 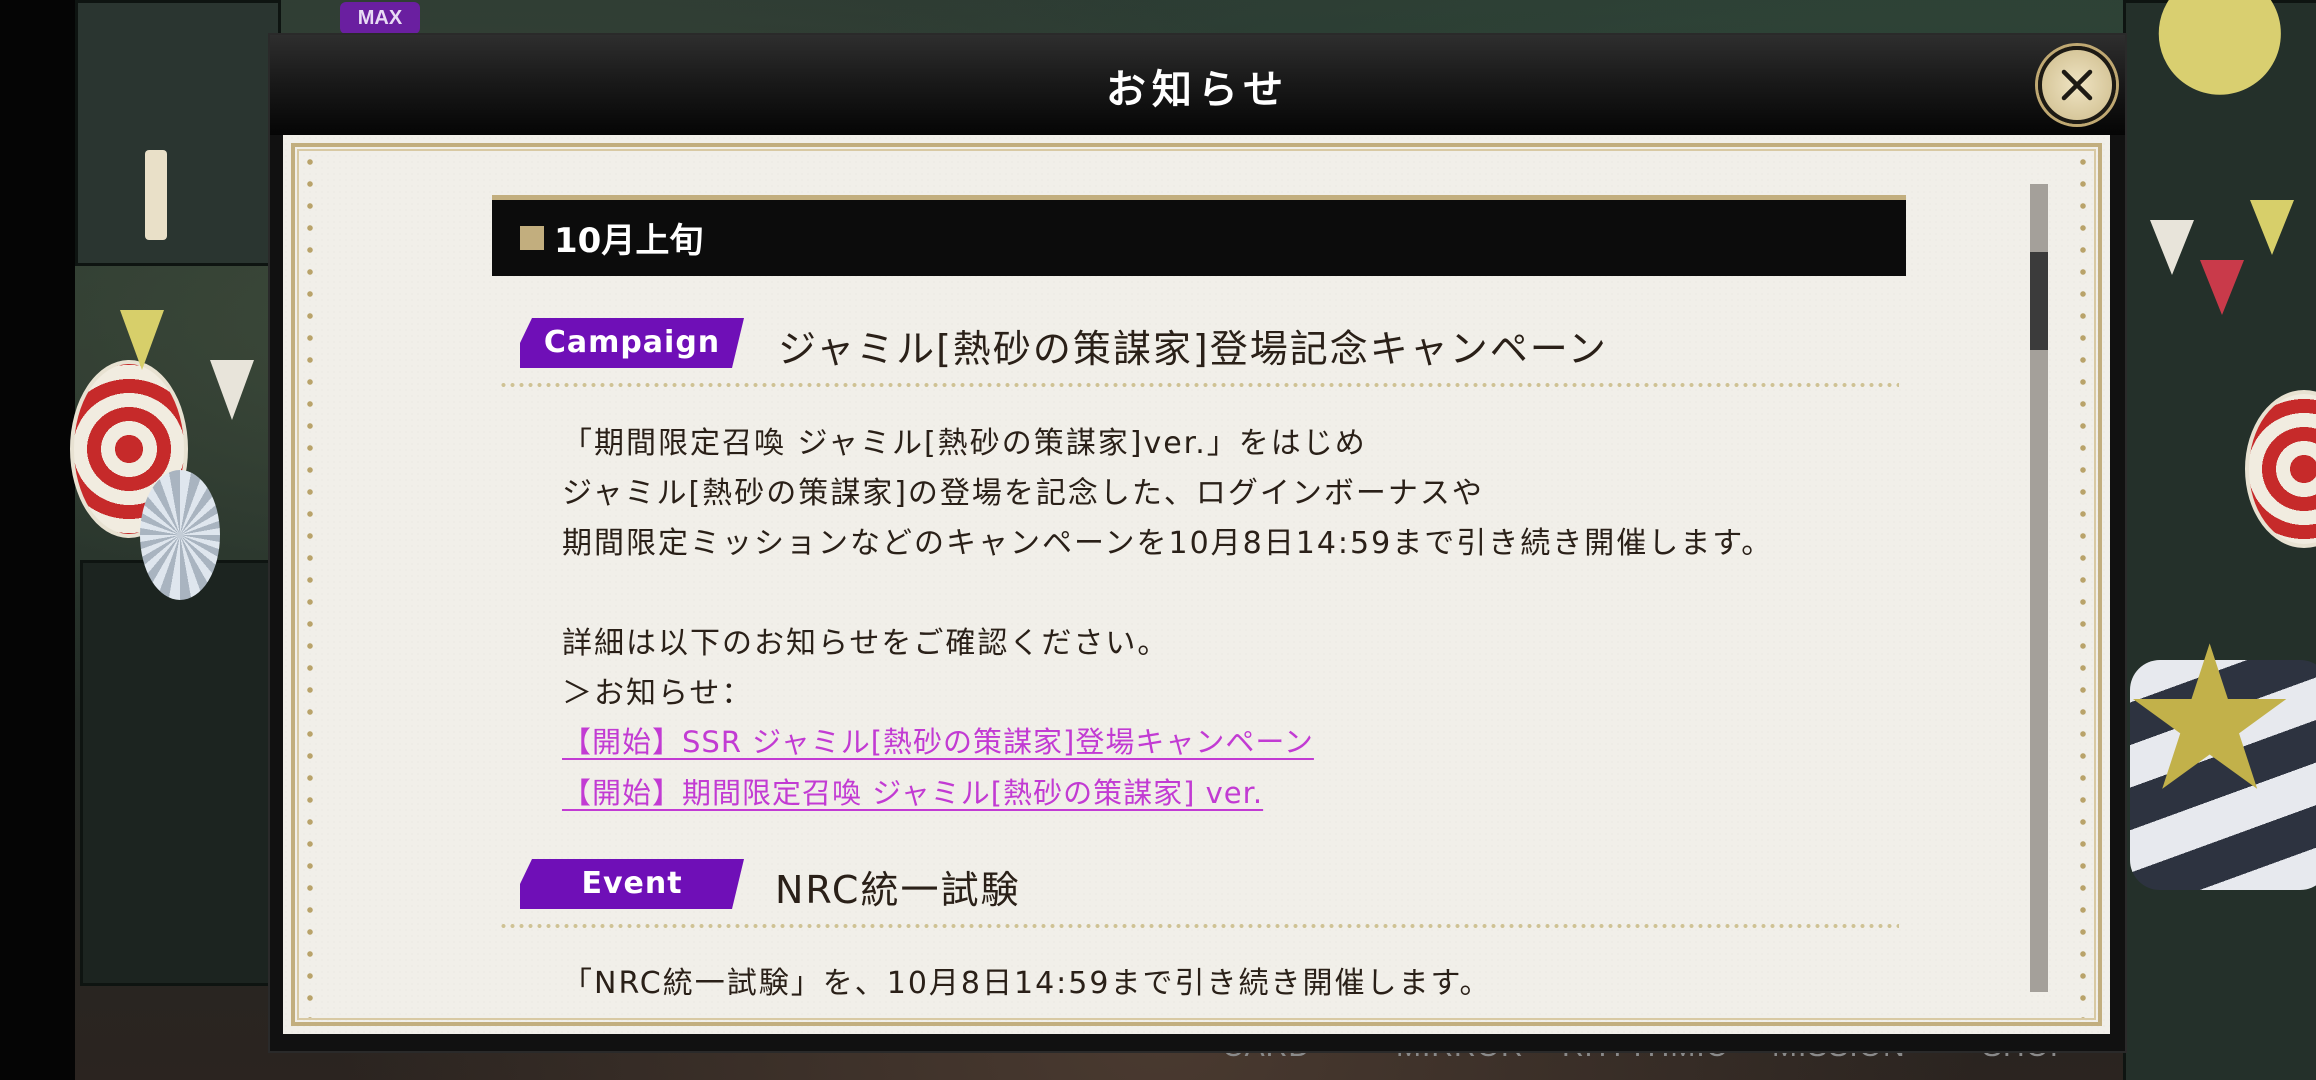 What do you see at coordinates (1197, 90) in the screenshot?
I see `dialog-title: お知らせ` at bounding box center [1197, 90].